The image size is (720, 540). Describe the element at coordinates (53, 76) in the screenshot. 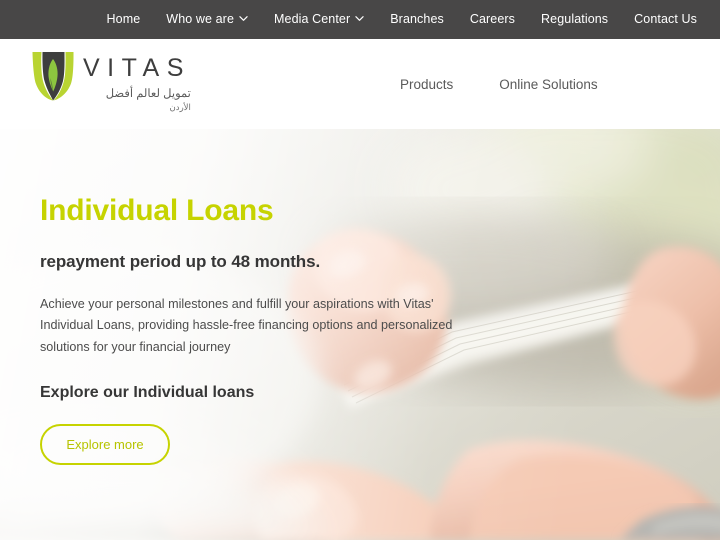

I see `vitas-shield-logo-icon` at that location.